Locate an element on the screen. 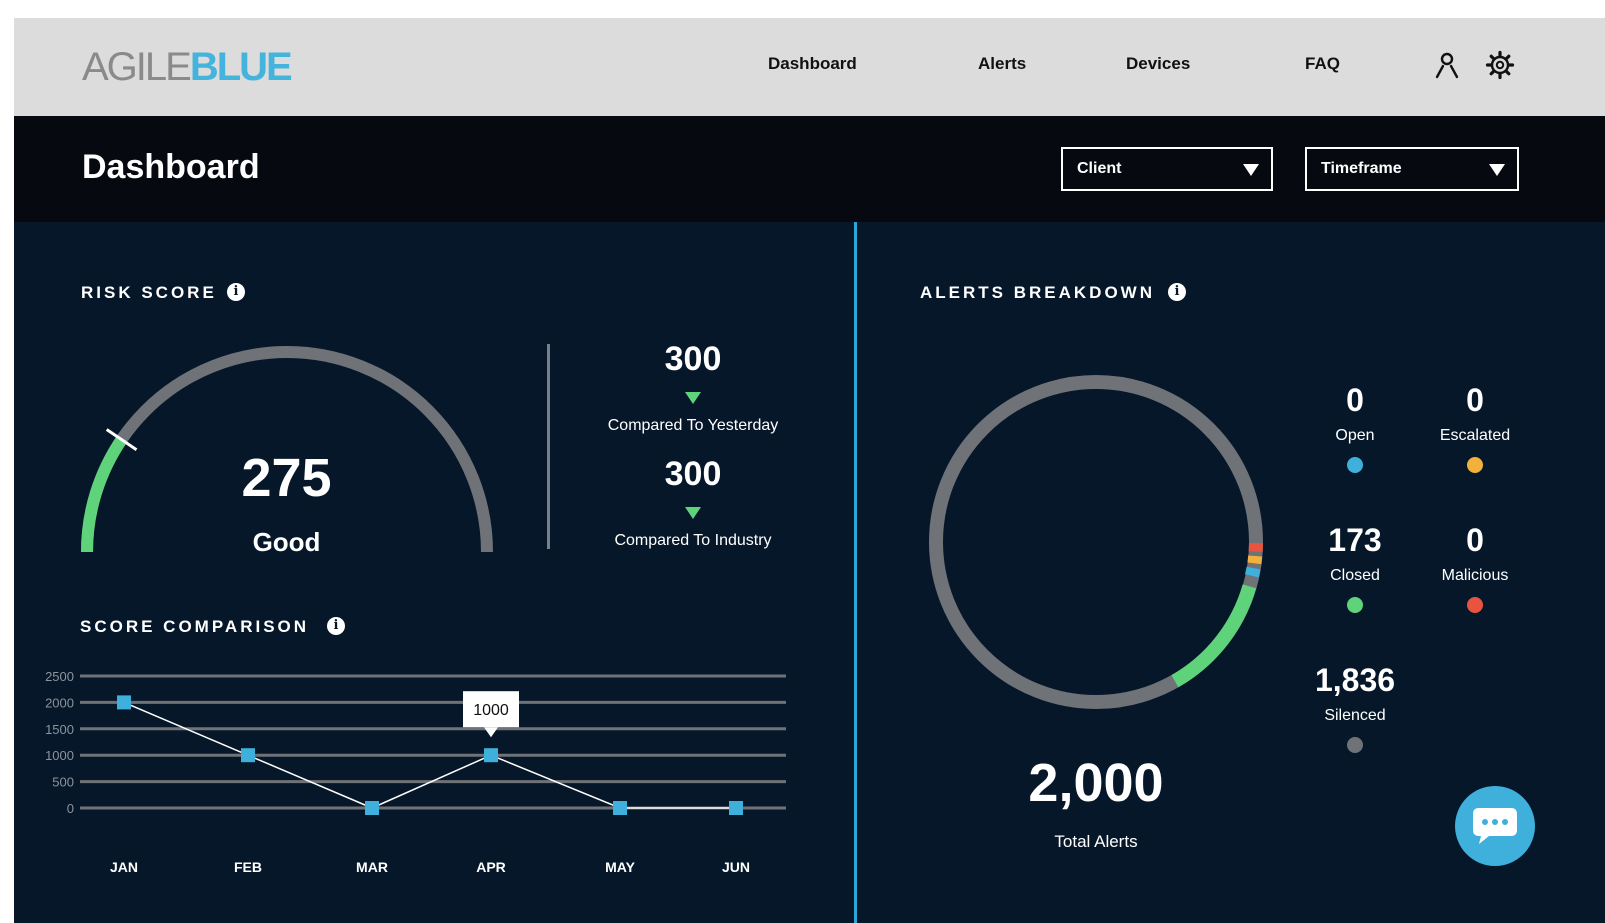  client-select-label: Client is located at coordinates (1099, 168).